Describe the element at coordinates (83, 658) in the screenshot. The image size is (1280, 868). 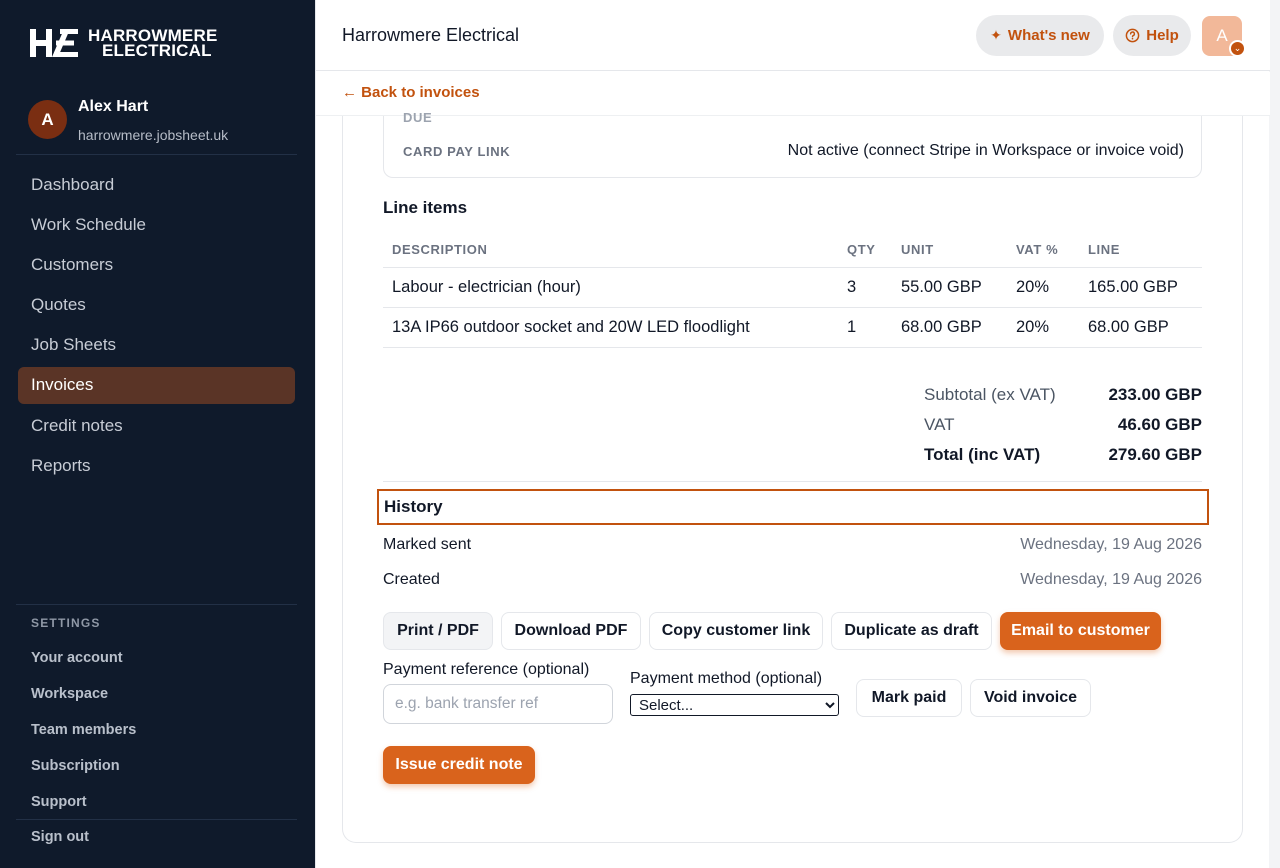
I see `settings-your-account: Your account` at that location.